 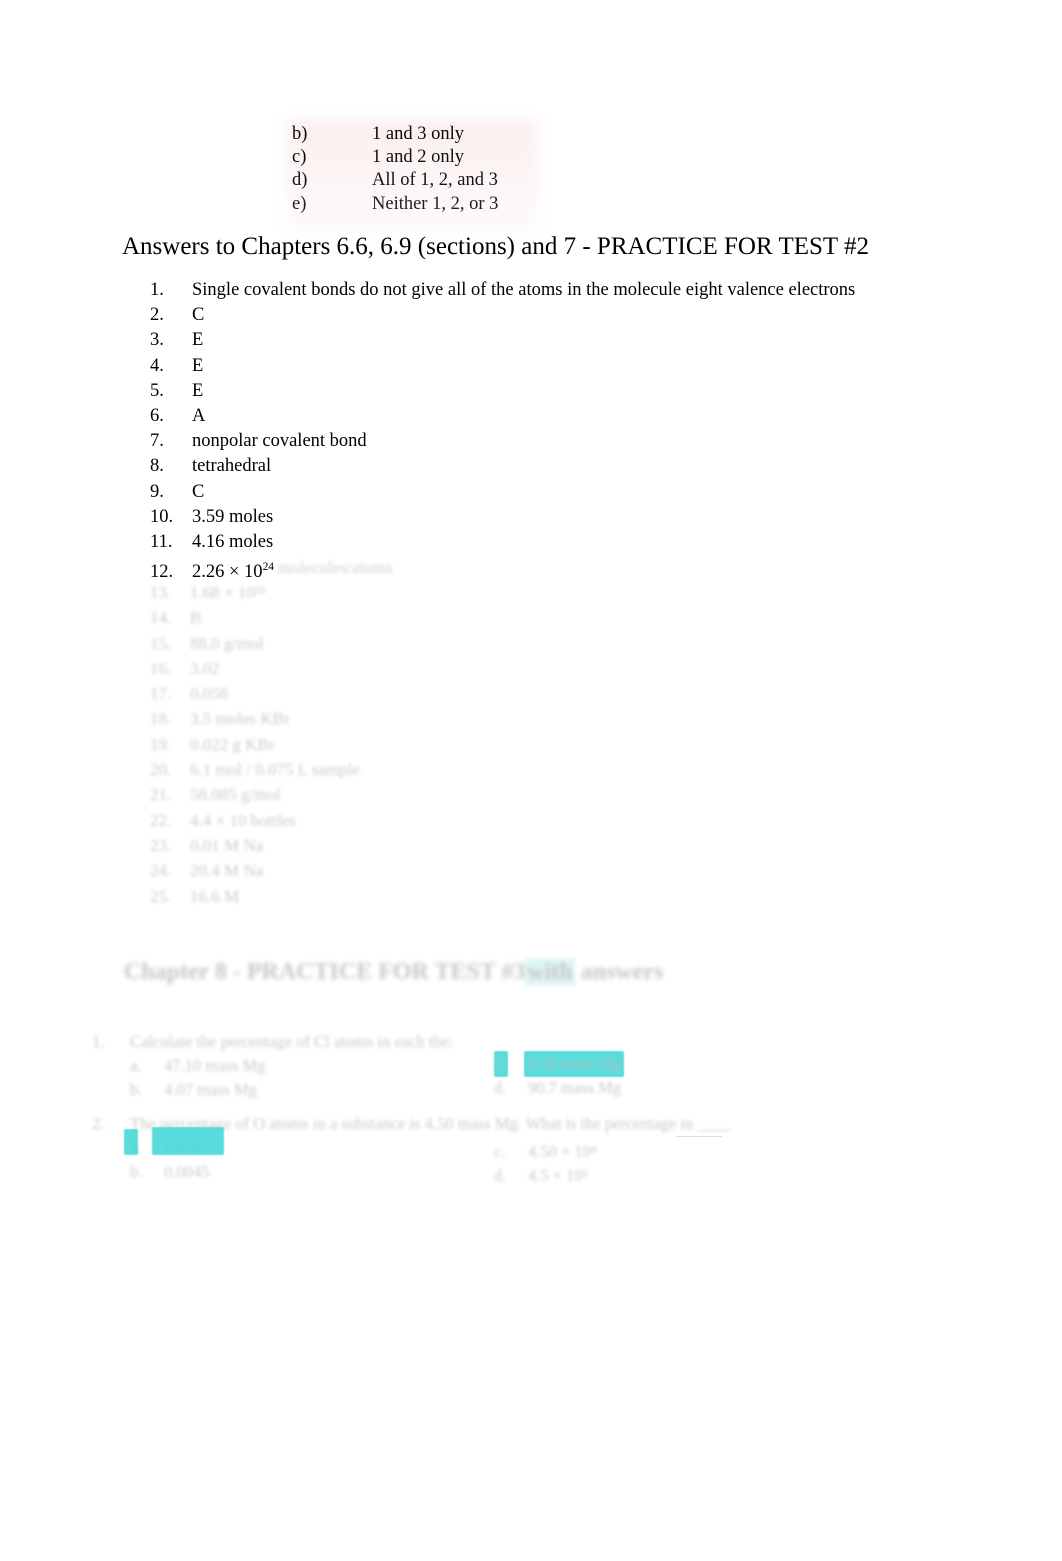 I want to click on answer-text: 4.16 moles, so click(x=233, y=542).